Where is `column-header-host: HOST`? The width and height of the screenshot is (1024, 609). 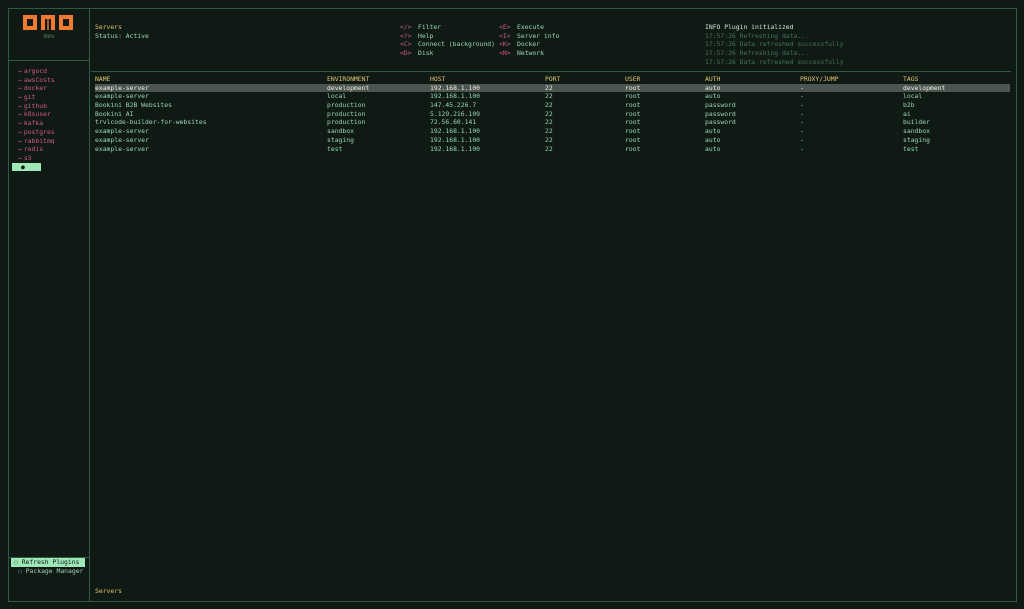 column-header-host: HOST is located at coordinates (437, 79).